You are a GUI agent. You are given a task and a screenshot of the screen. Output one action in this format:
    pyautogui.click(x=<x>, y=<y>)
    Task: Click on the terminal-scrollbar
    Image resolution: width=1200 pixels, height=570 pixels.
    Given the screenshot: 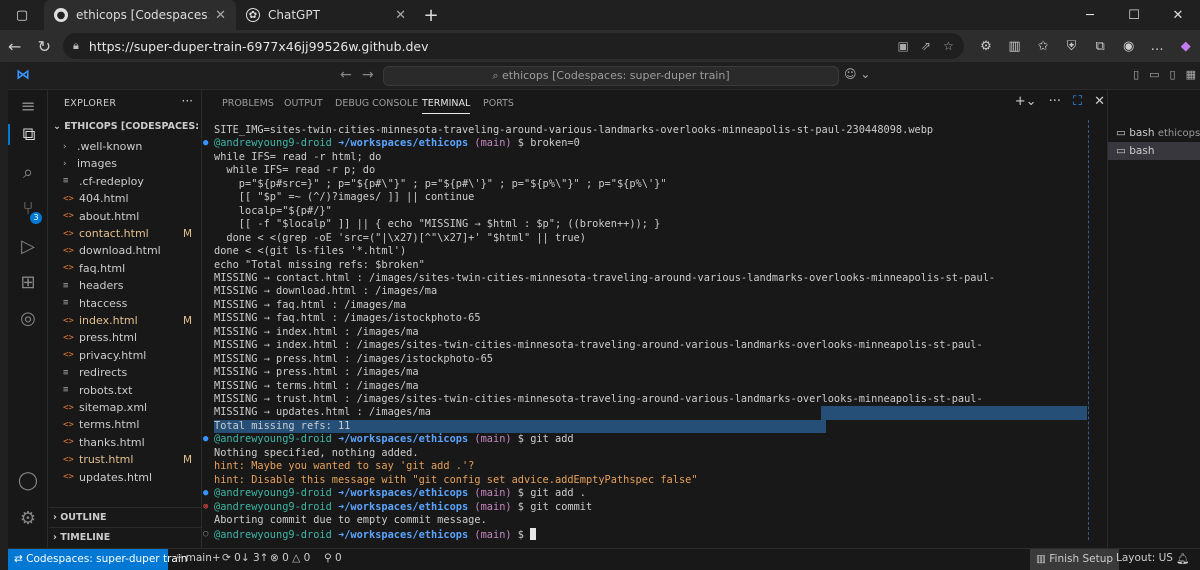 What is the action you would take?
    pyautogui.click(x=1090, y=330)
    